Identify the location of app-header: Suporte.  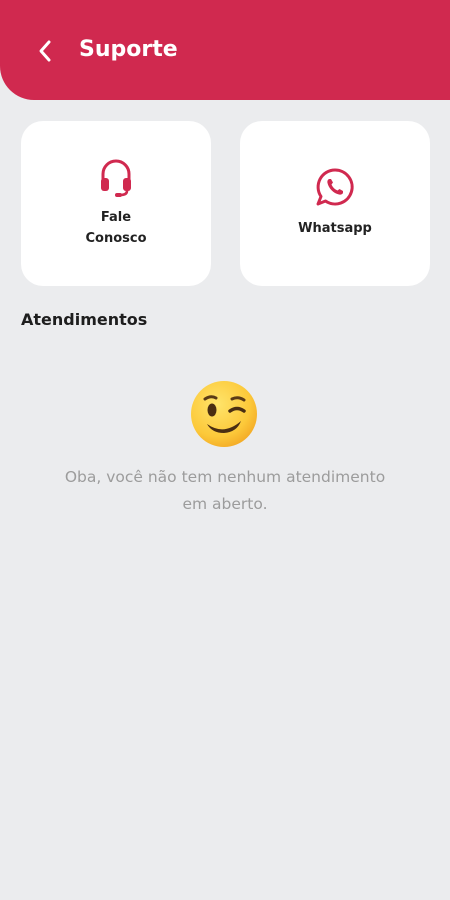
(225, 50).